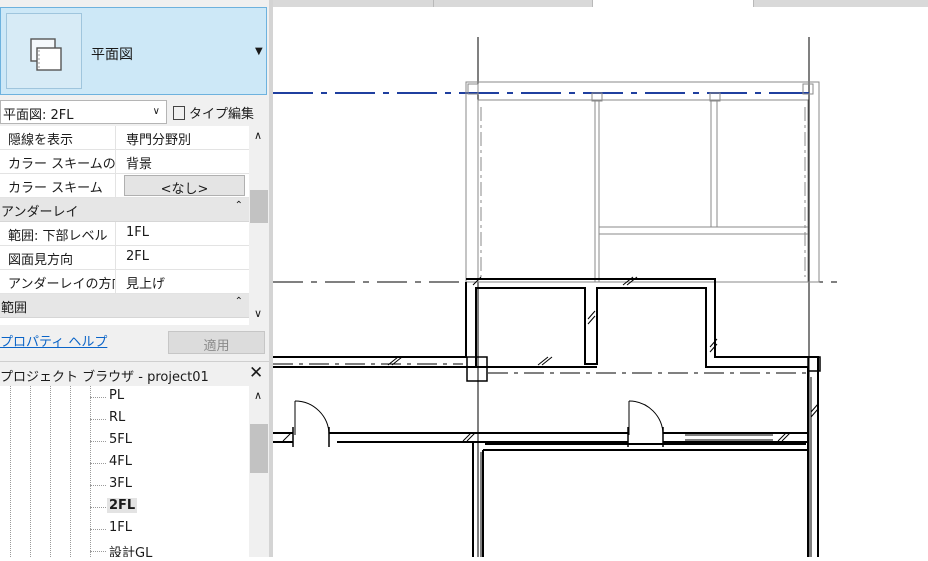 Image resolution: width=928 pixels, height=561 pixels. I want to click on property-row: カラー スキームの... 背景, so click(124, 162).